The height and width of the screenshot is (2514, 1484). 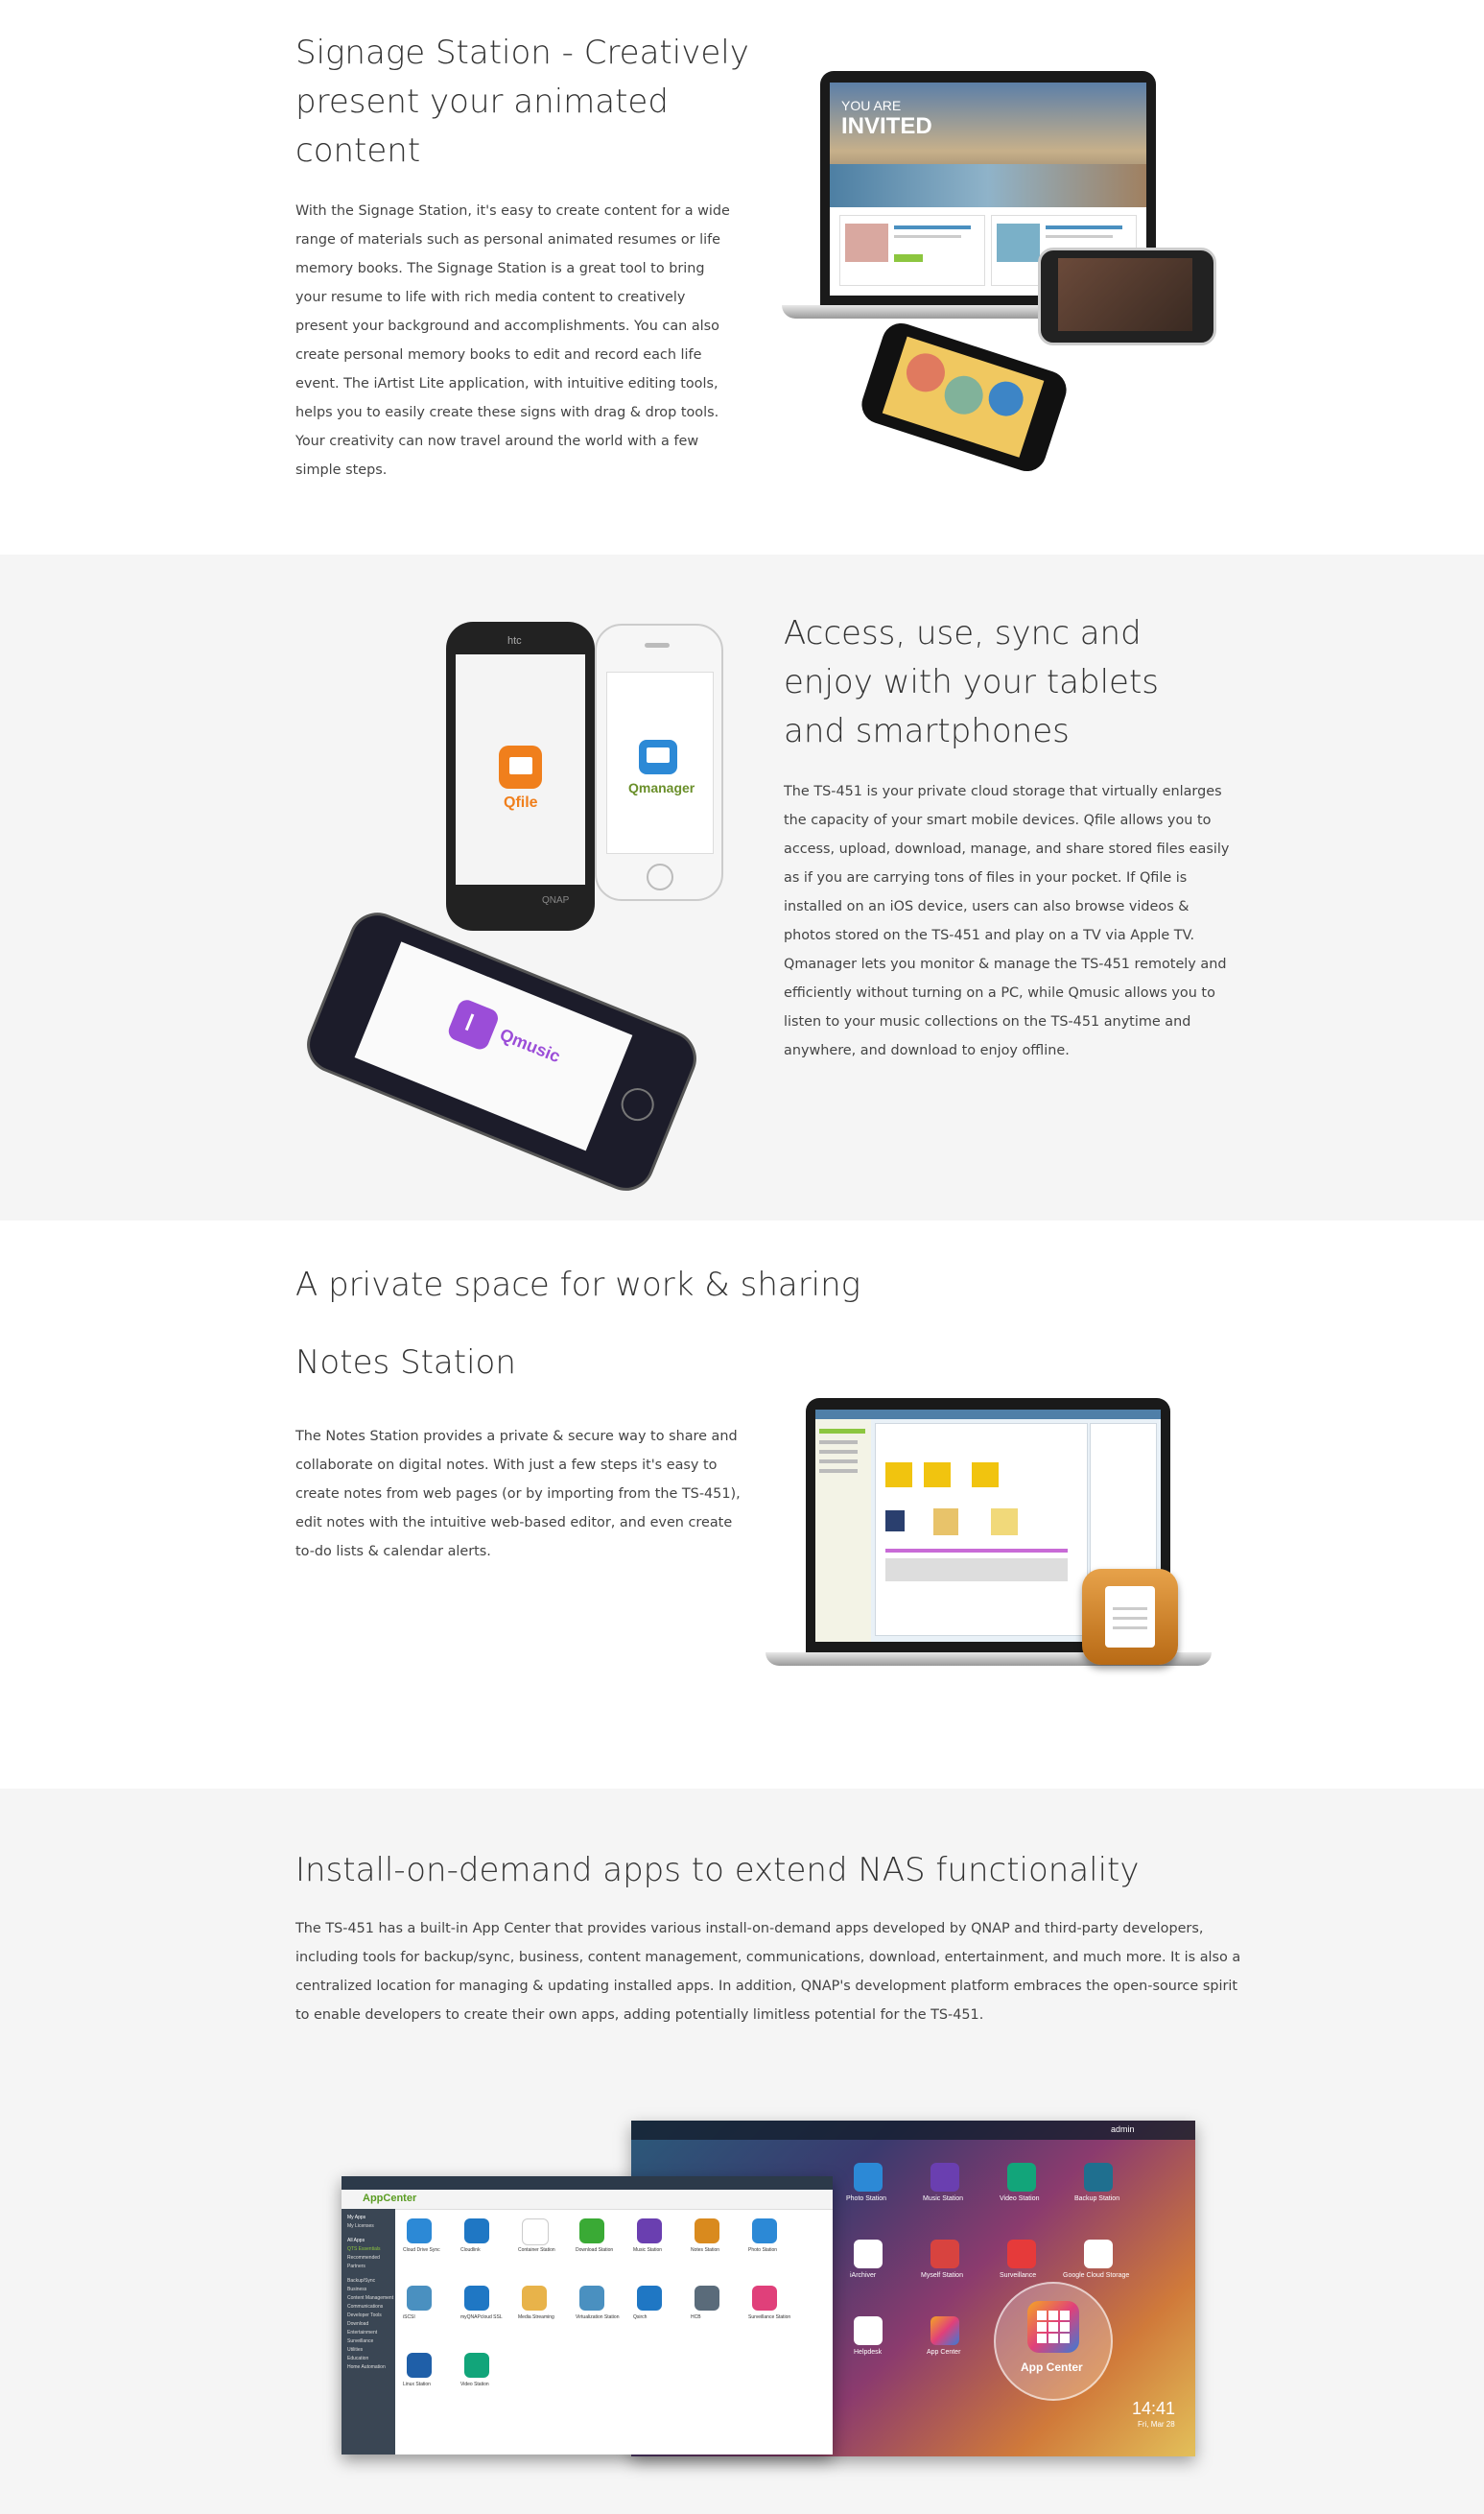 What do you see at coordinates (696, 2317) in the screenshot?
I see `app-tile-label: HCB` at bounding box center [696, 2317].